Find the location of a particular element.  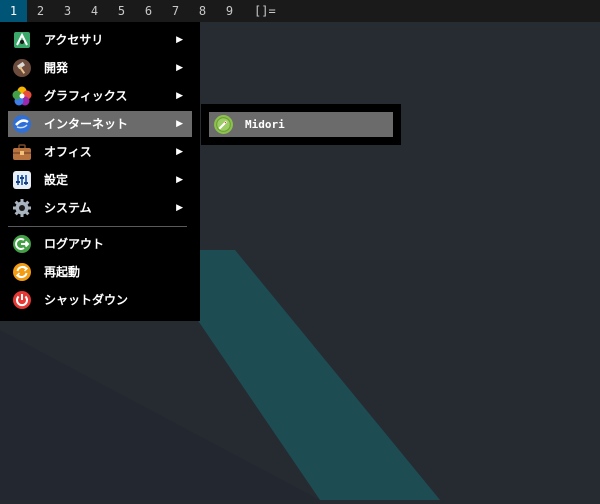

midori-icon is located at coordinates (223, 124).